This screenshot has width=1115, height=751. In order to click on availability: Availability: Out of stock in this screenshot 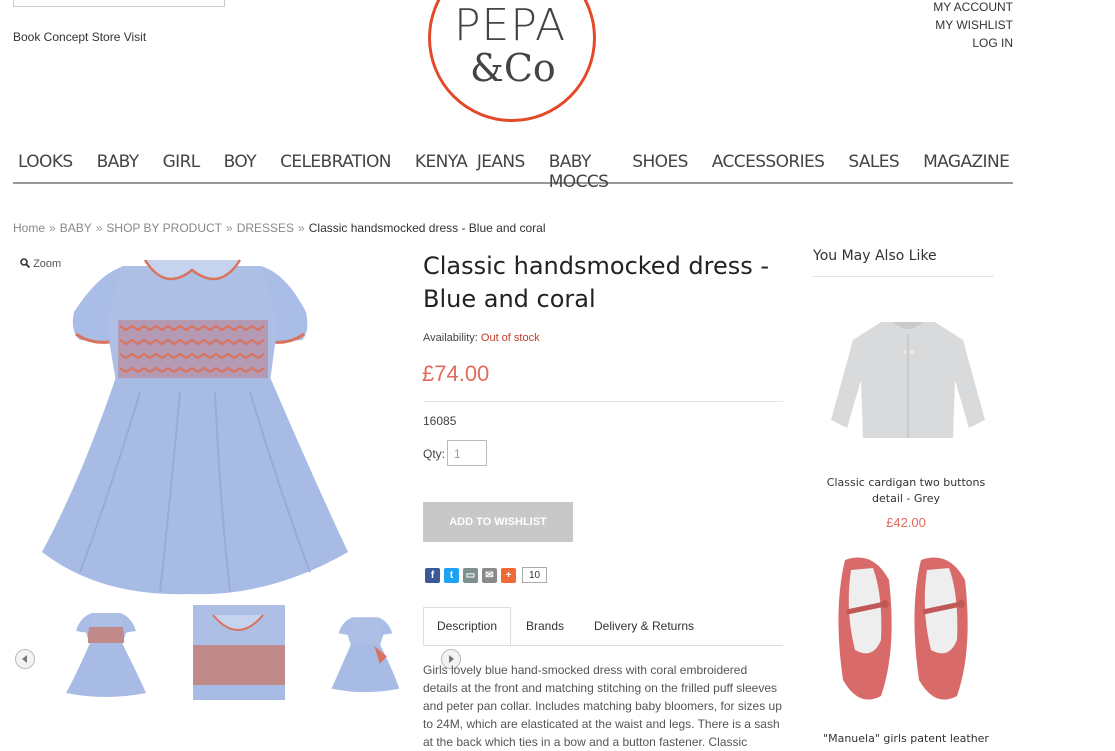, I will do `click(481, 338)`.